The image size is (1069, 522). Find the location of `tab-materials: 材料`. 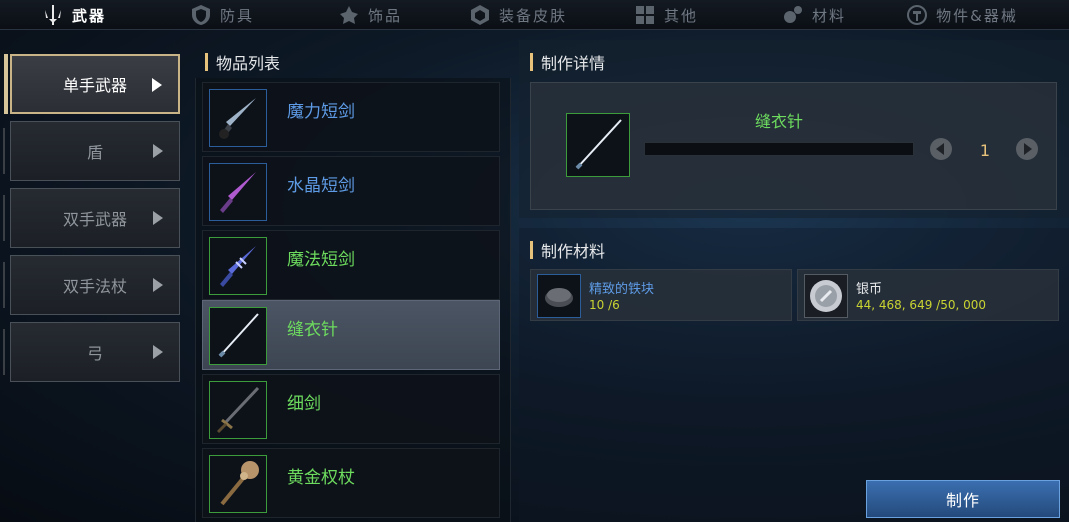

tab-materials: 材料 is located at coordinates (814, 15).